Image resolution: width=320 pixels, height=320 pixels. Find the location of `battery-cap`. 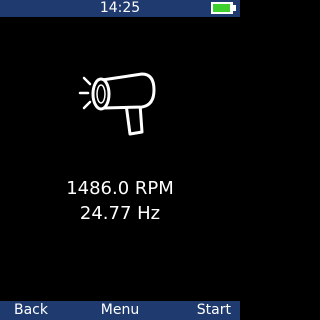

battery-cap is located at coordinates (234, 8).